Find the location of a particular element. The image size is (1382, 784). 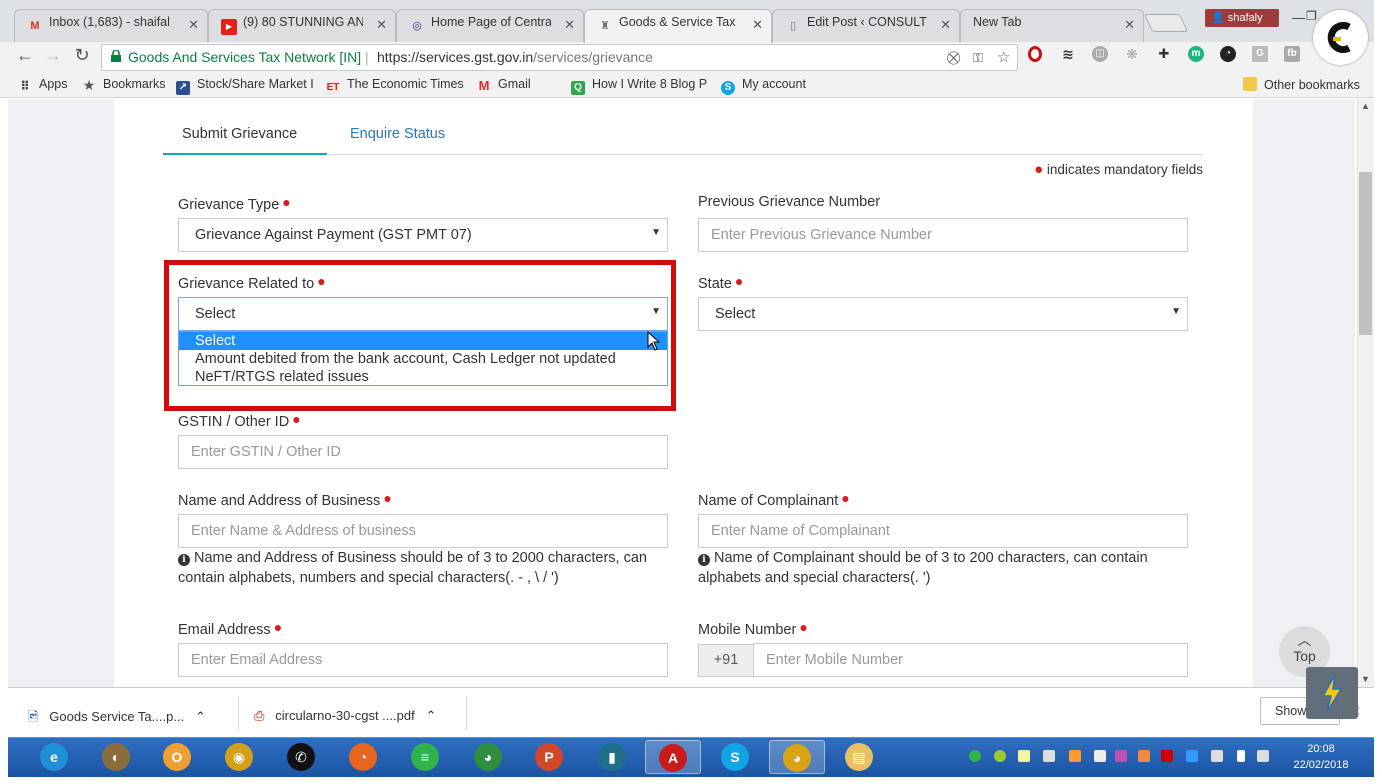

fb-extension-icon: fb is located at coordinates (1292, 54).